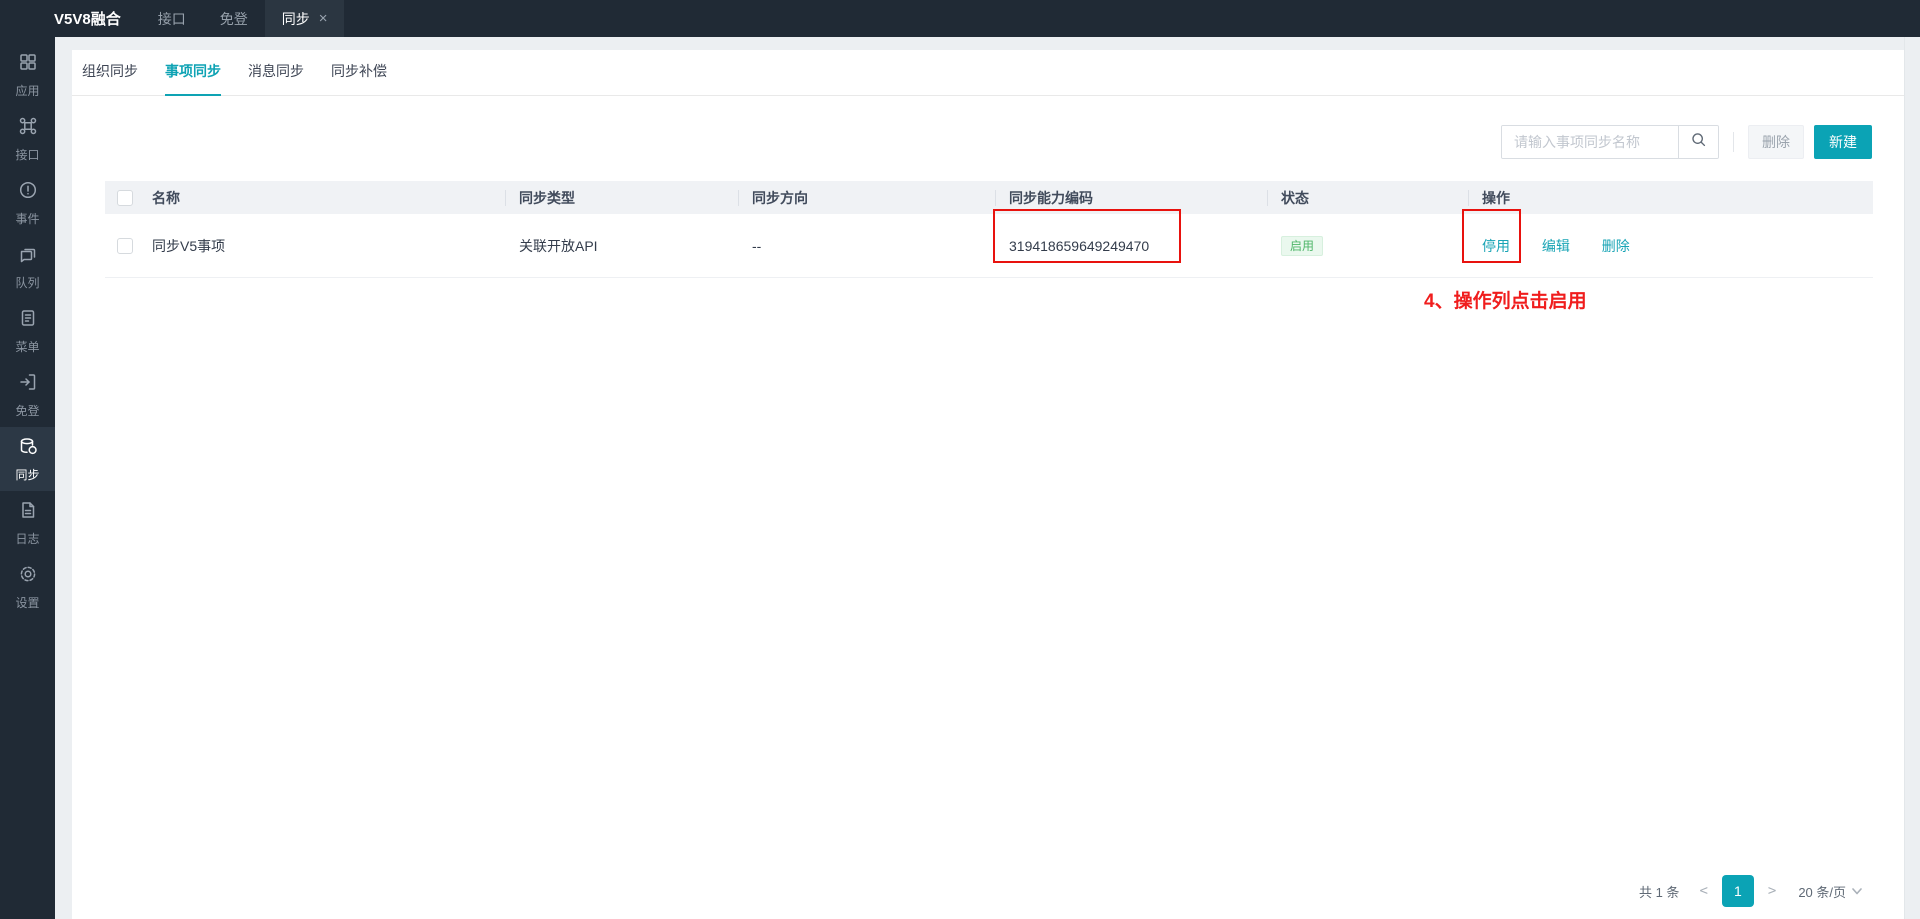 The width and height of the screenshot is (1920, 919). I want to click on page-size-label: 20 条/页, so click(1822, 892).